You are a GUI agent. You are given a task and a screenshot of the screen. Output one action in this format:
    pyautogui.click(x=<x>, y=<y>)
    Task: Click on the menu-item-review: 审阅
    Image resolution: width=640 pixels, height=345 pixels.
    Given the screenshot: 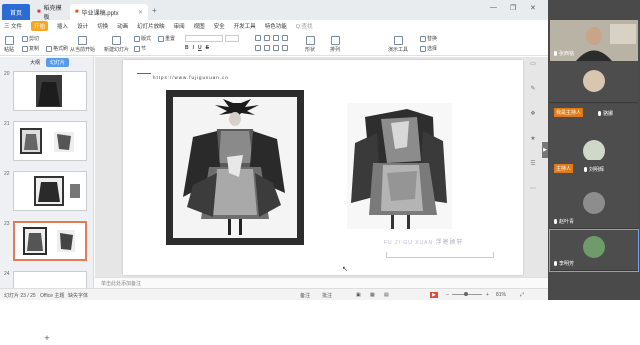 What is the action you would take?
    pyautogui.click(x=179, y=26)
    